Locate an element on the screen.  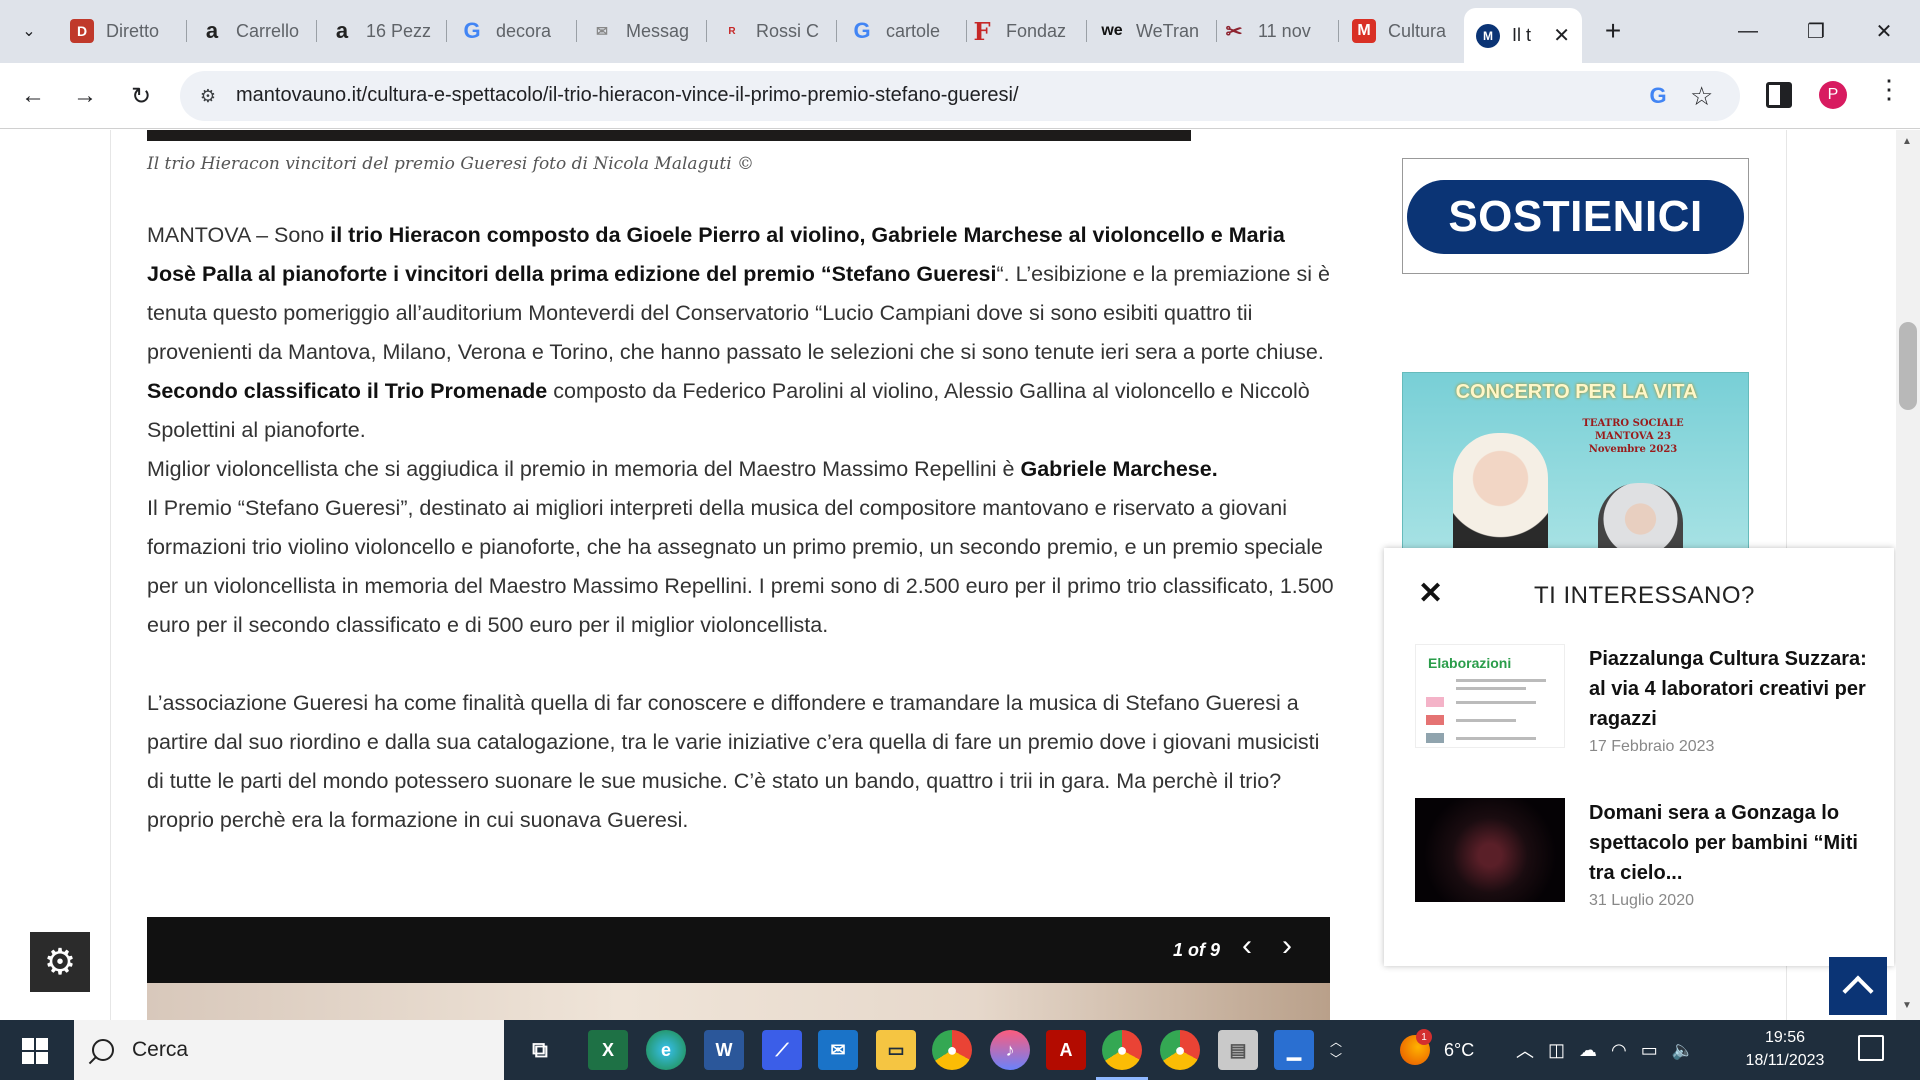
excel-icon: X is located at coordinates (608, 1050).